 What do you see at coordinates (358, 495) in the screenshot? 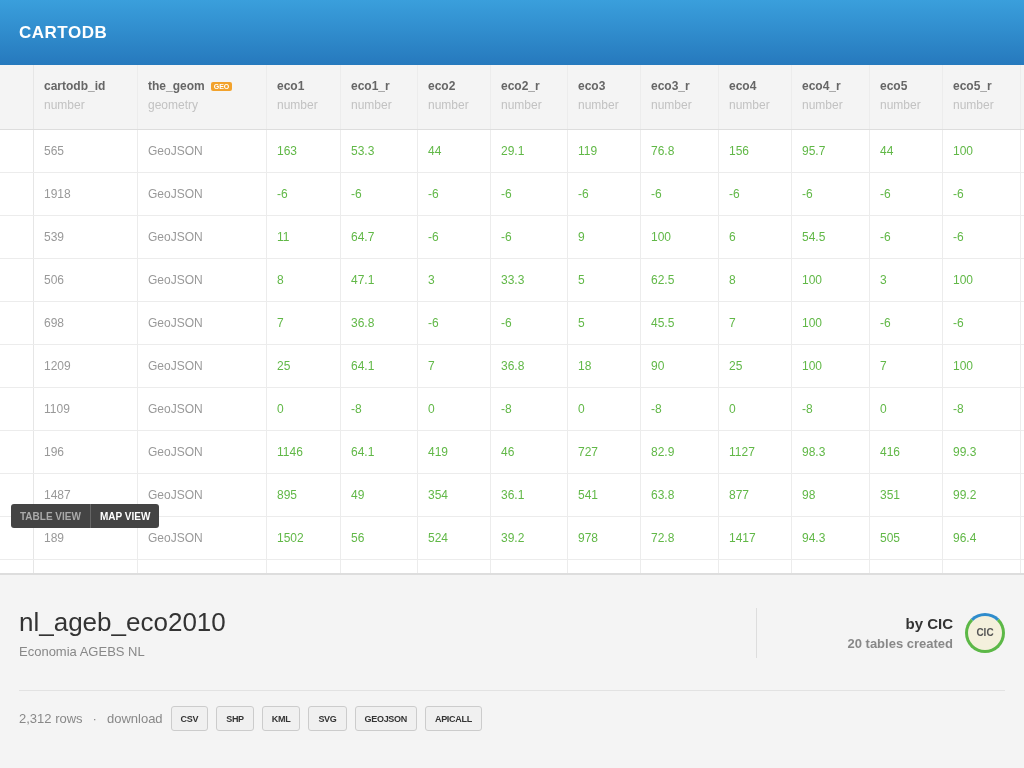
I see `table-cell: 49` at bounding box center [358, 495].